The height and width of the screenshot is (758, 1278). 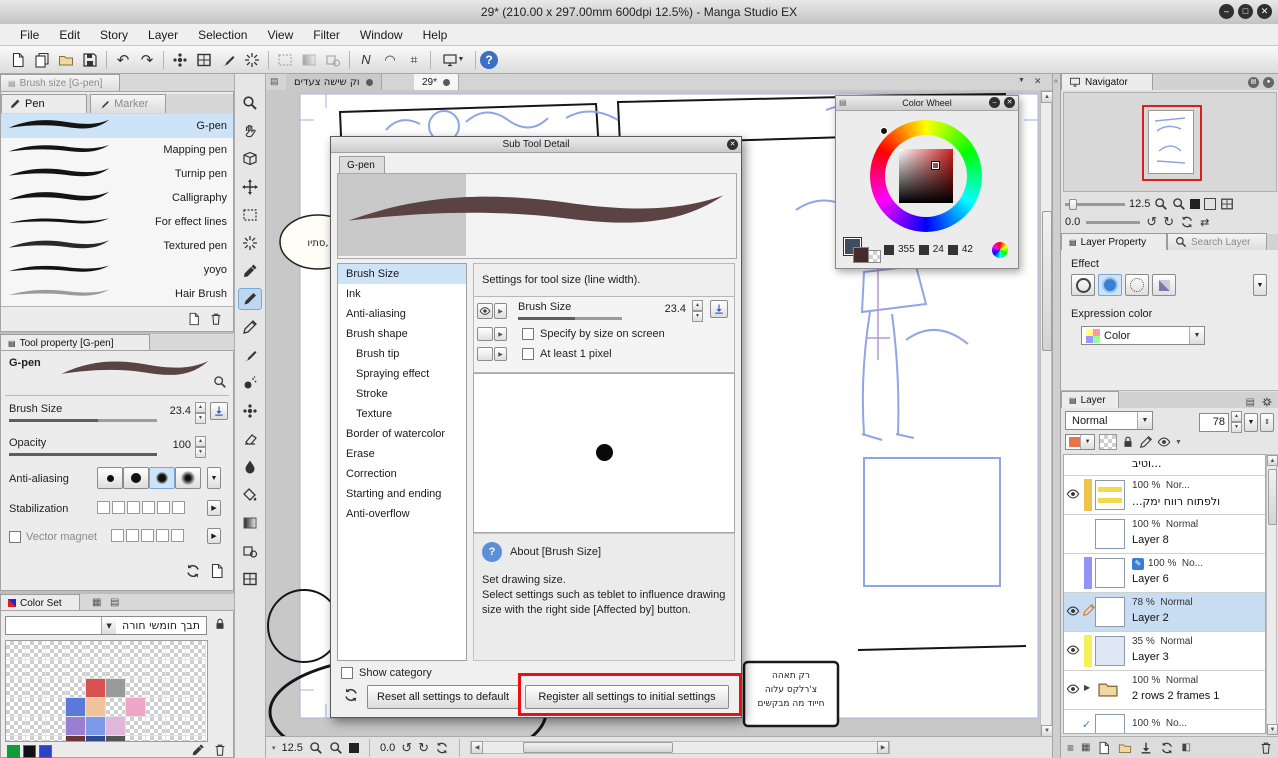 What do you see at coordinates (402, 414) in the screenshot?
I see `category-texture: Texture` at bounding box center [402, 414].